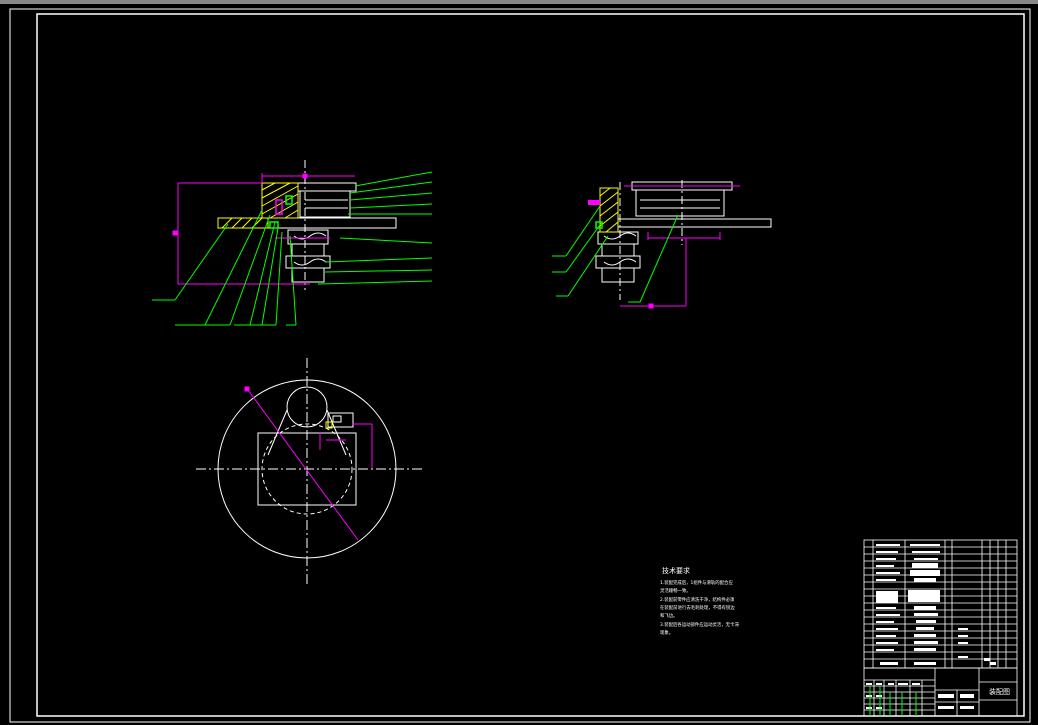 This screenshot has width=1038, height=725. What do you see at coordinates (699, 624) in the screenshot?
I see `tech-note-line: 3.装配后各运动部件应运动灵活，无卡滞` at bounding box center [699, 624].